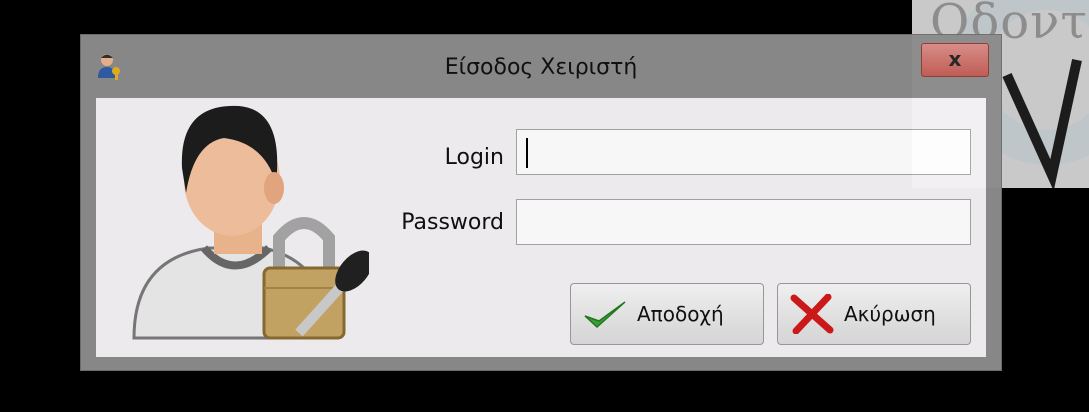 The height and width of the screenshot is (412, 1089). I want to click on password-label: Password, so click(452, 222).